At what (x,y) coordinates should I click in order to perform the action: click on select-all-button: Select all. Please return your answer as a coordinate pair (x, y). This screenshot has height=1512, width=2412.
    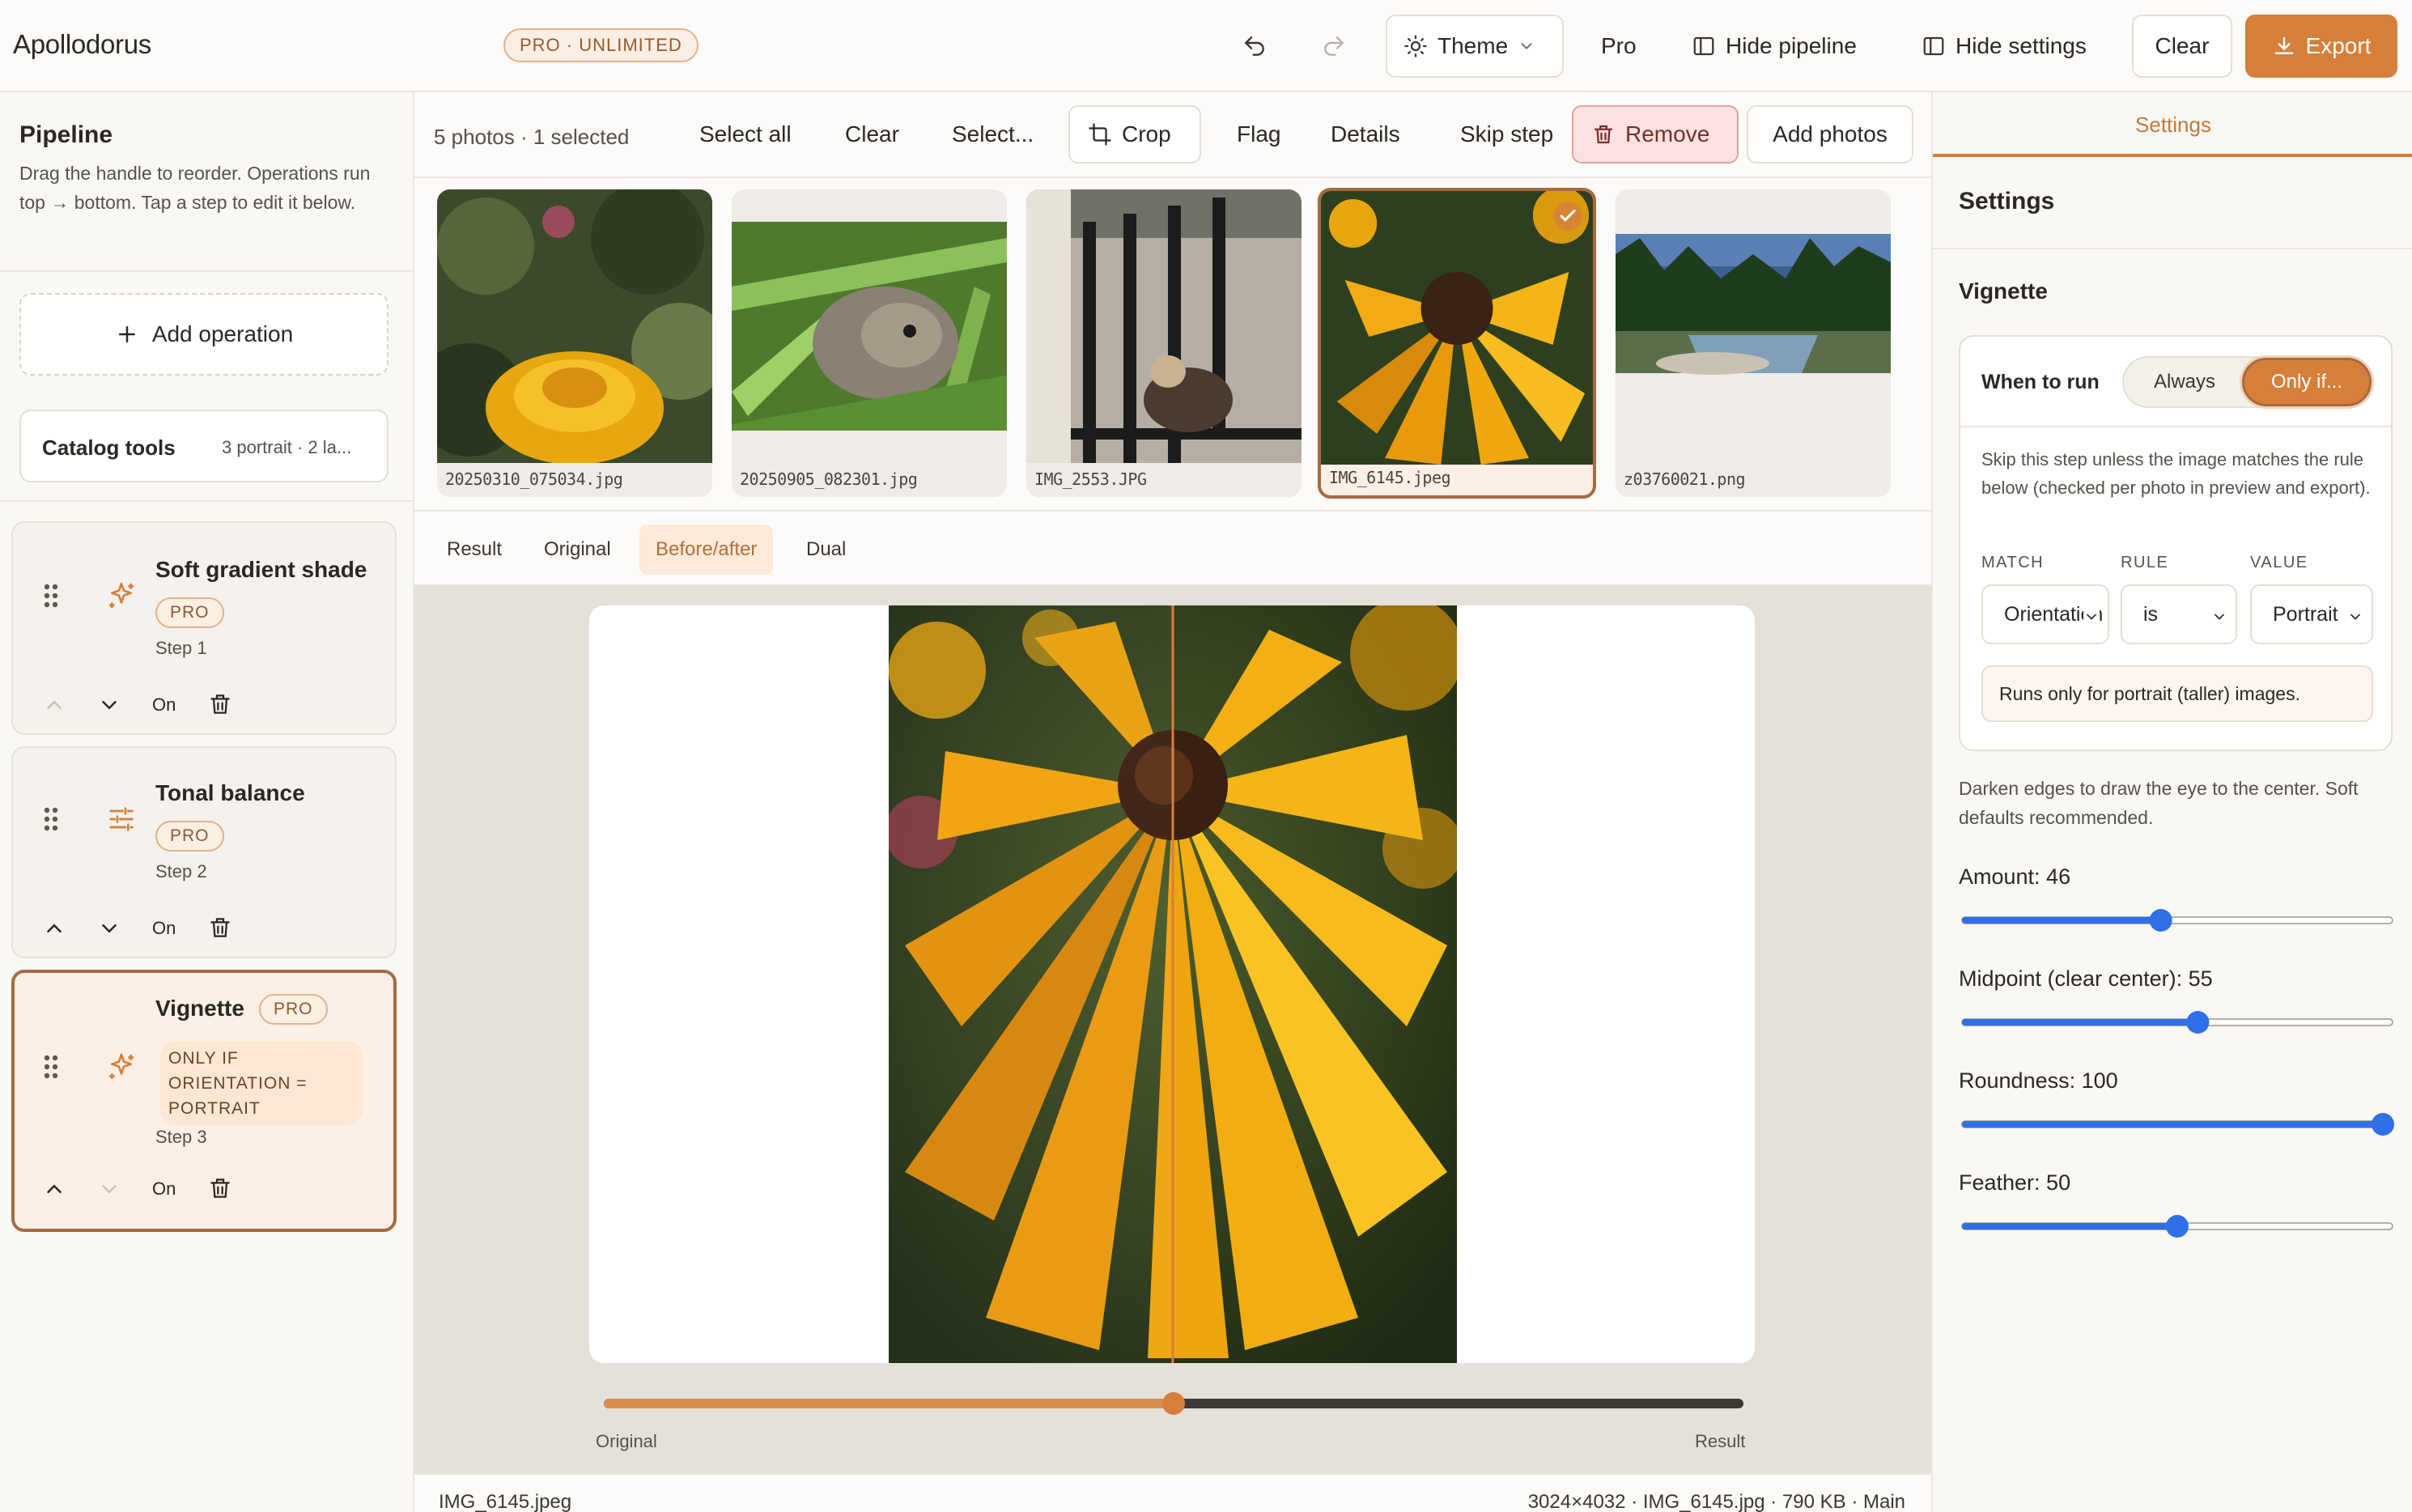
    Looking at the image, I should click on (745, 134).